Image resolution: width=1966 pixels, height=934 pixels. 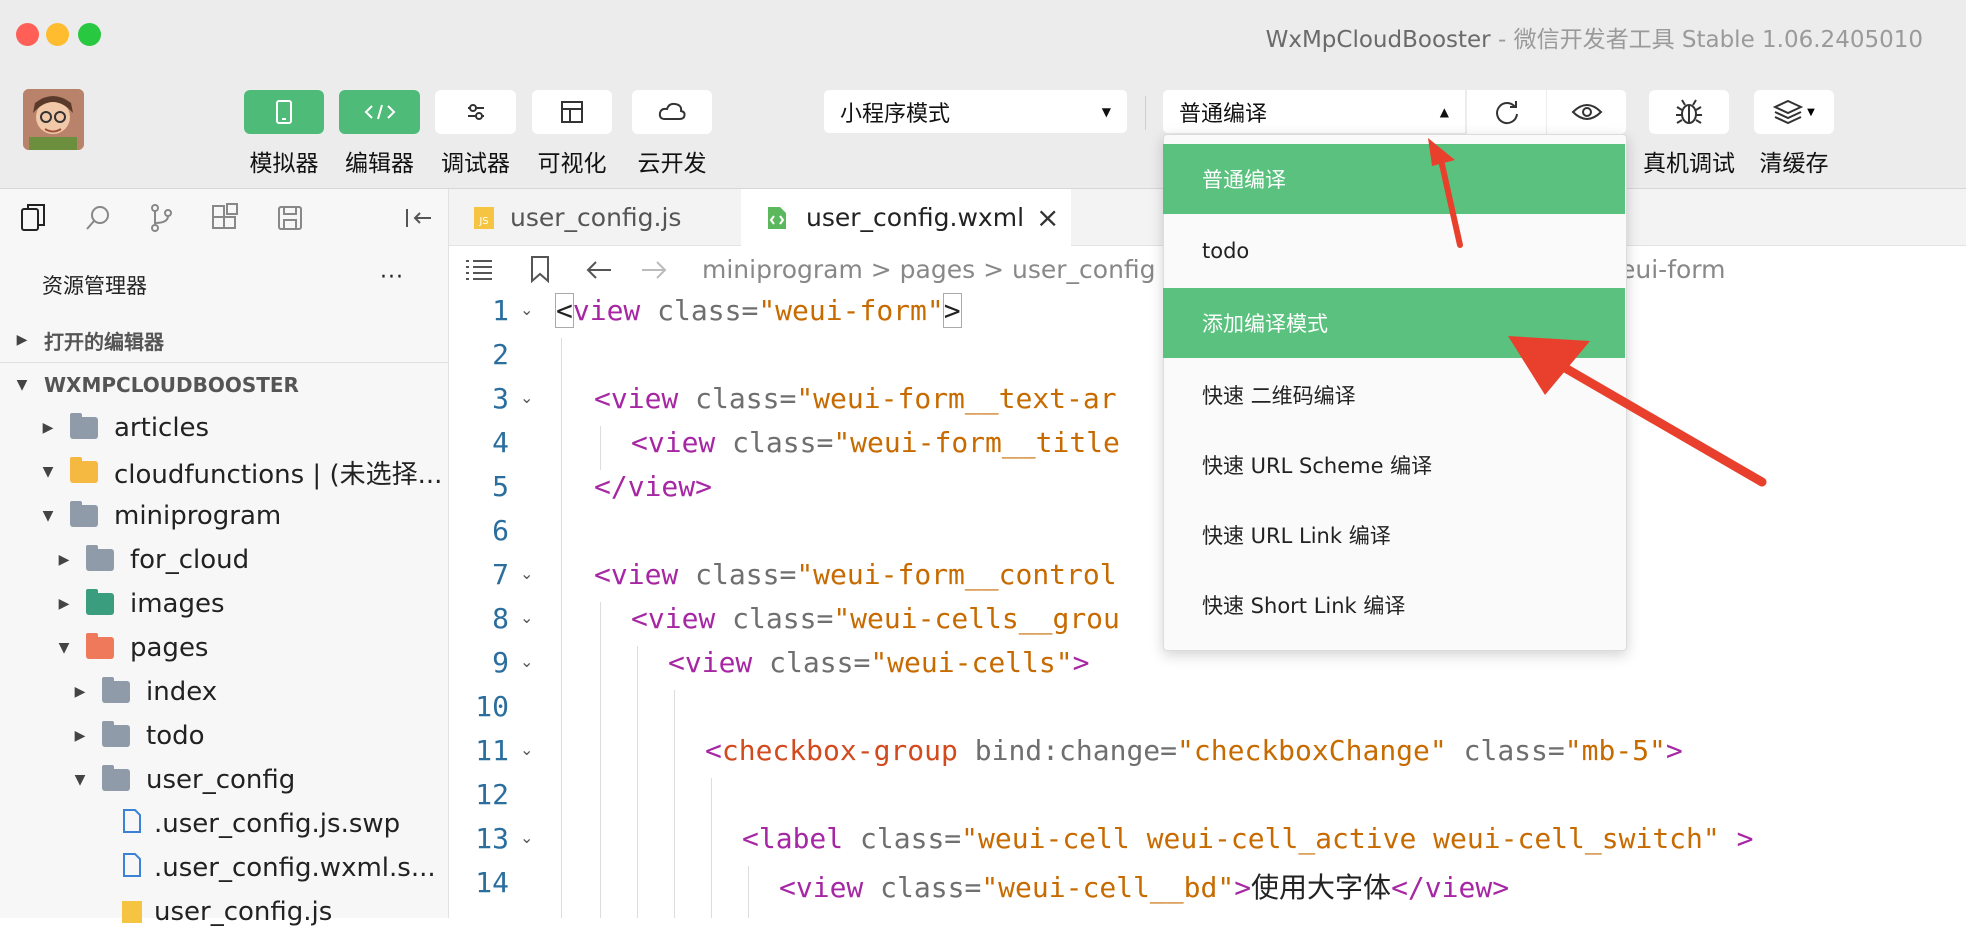 What do you see at coordinates (225, 218) in the screenshot?
I see `extensions-icon` at bounding box center [225, 218].